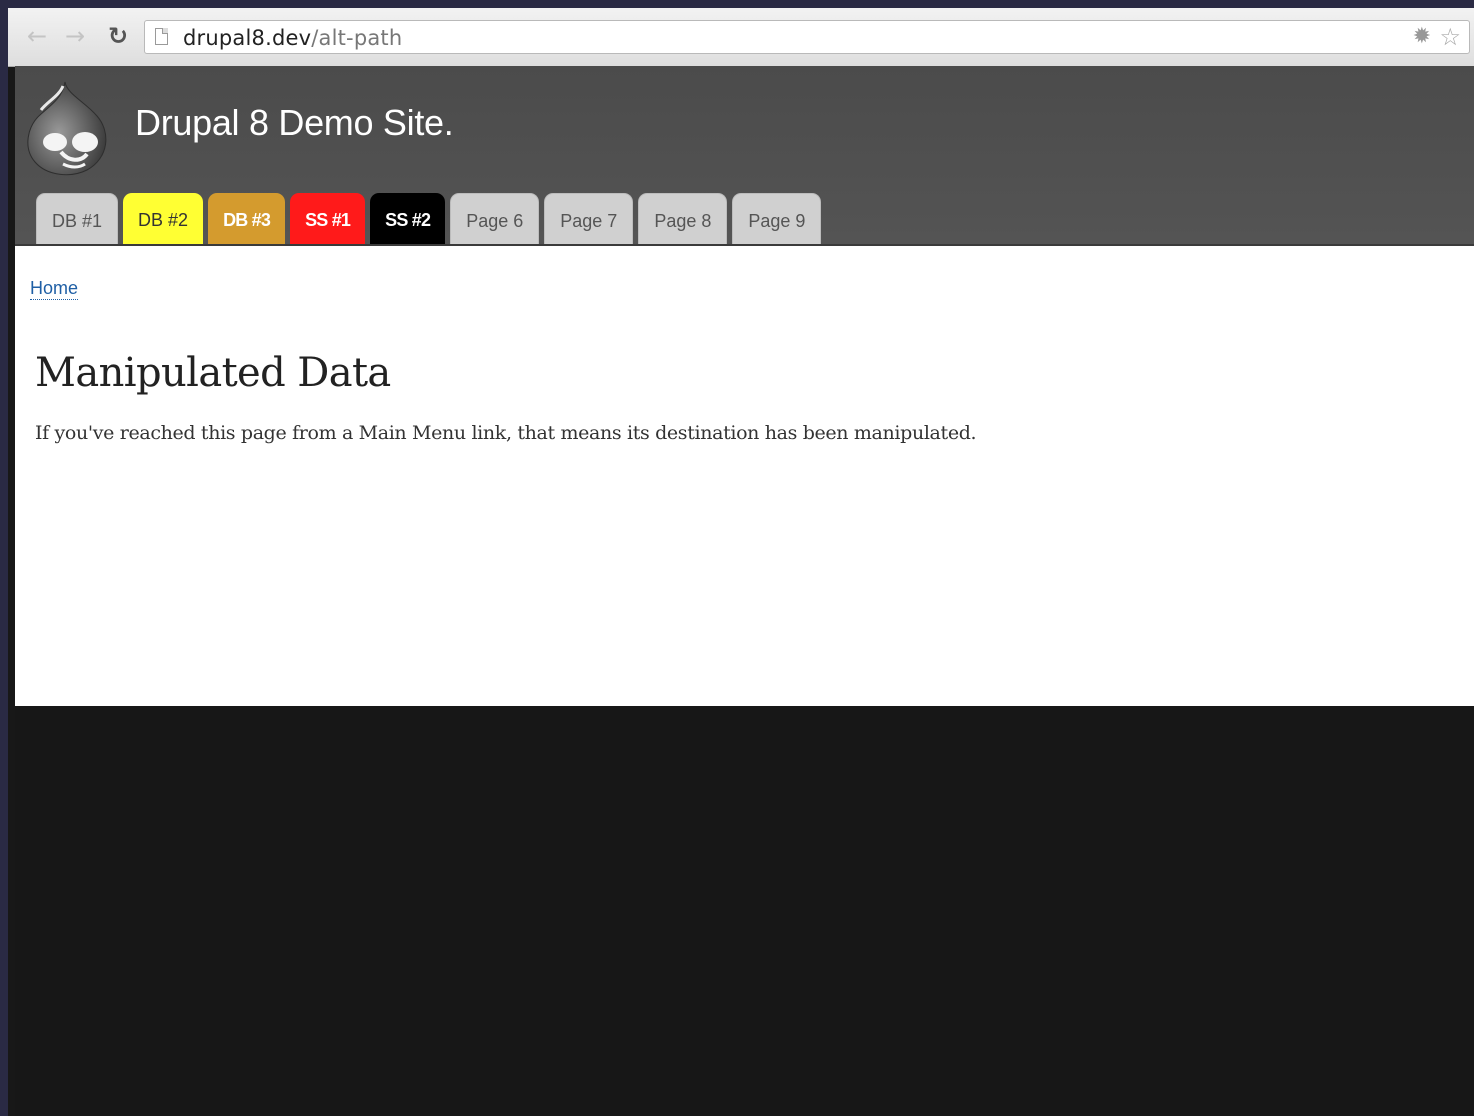 This screenshot has width=1474, height=1116. I want to click on url-host: drupal8.dev, so click(247, 38).